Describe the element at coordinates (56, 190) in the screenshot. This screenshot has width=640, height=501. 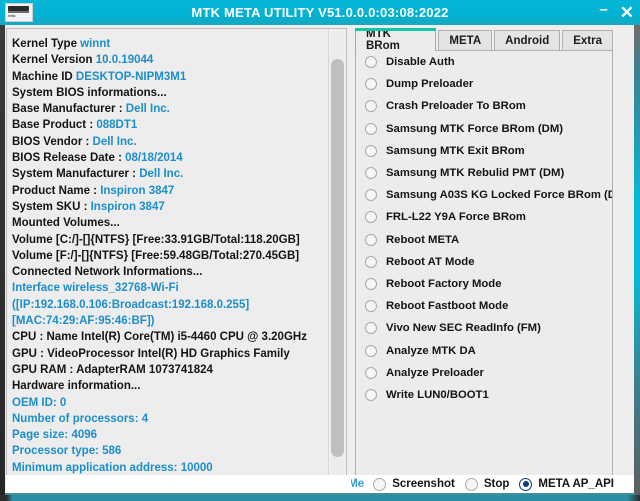
I see `info-label: Product Name :` at that location.